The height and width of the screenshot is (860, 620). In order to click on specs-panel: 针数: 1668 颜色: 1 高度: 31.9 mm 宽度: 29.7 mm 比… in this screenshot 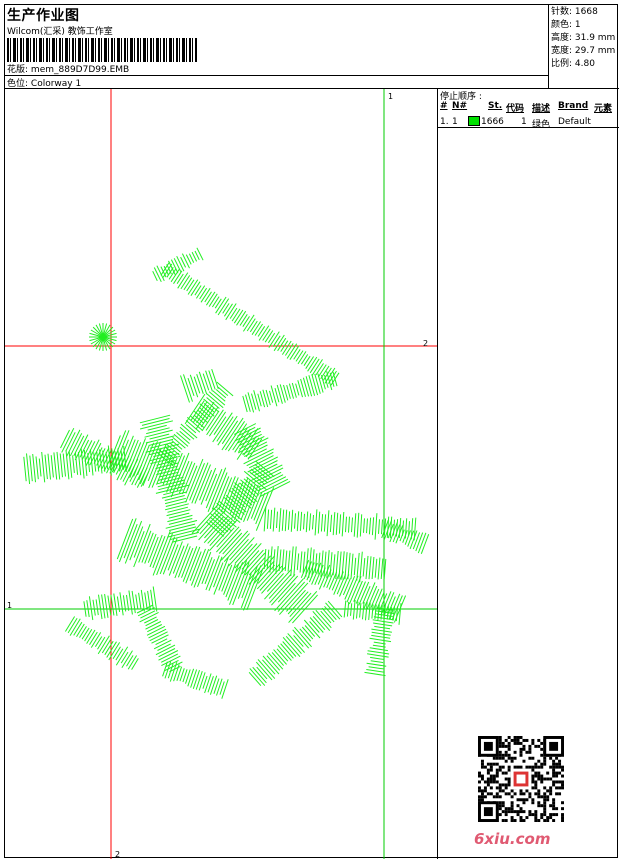, I will do `click(584, 47)`.